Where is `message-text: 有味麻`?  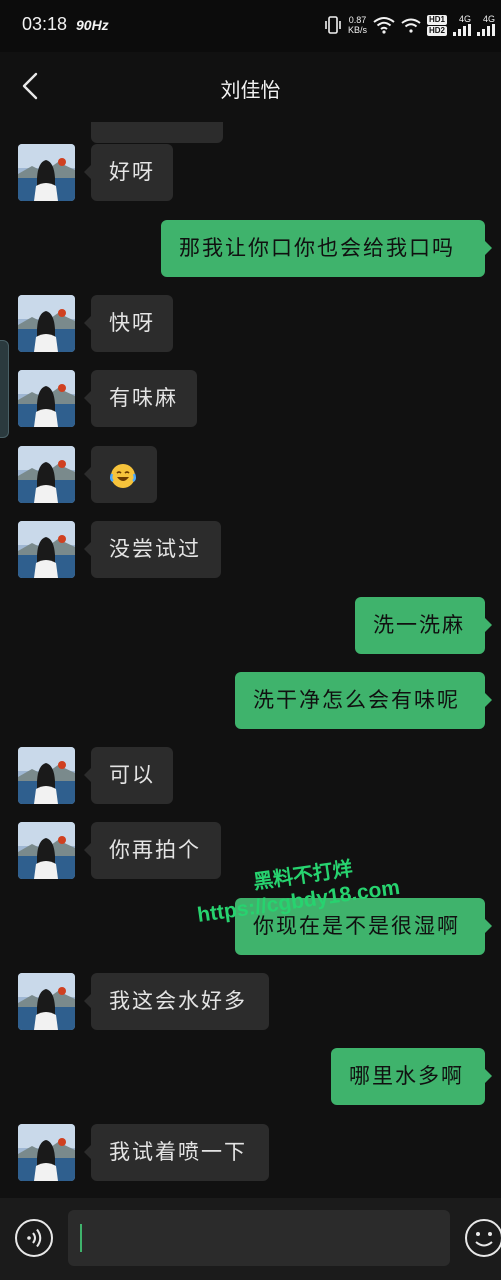
message-text: 有味麻 is located at coordinates (143, 398).